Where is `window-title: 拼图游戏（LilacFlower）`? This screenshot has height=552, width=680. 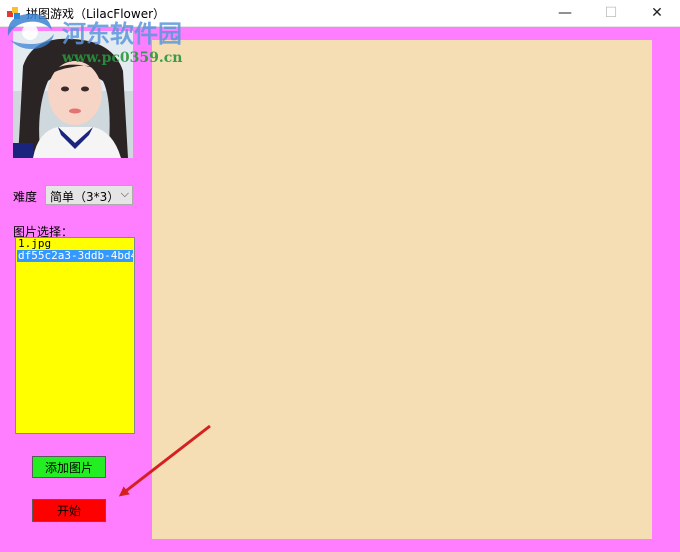 window-title: 拼图游戏（LilacFlower） is located at coordinates (96, 14).